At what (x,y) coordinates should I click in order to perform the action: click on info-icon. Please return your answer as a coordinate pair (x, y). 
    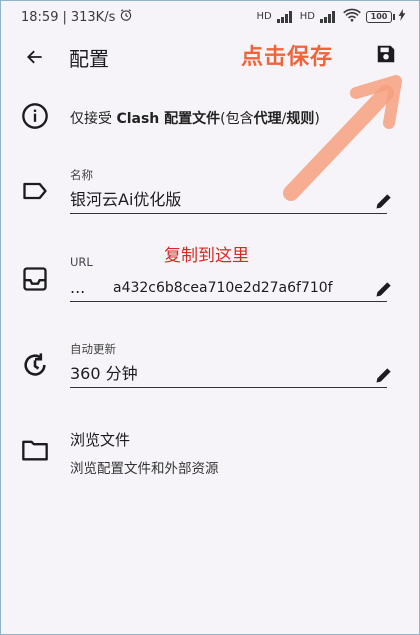
    Looking at the image, I should click on (35, 116).